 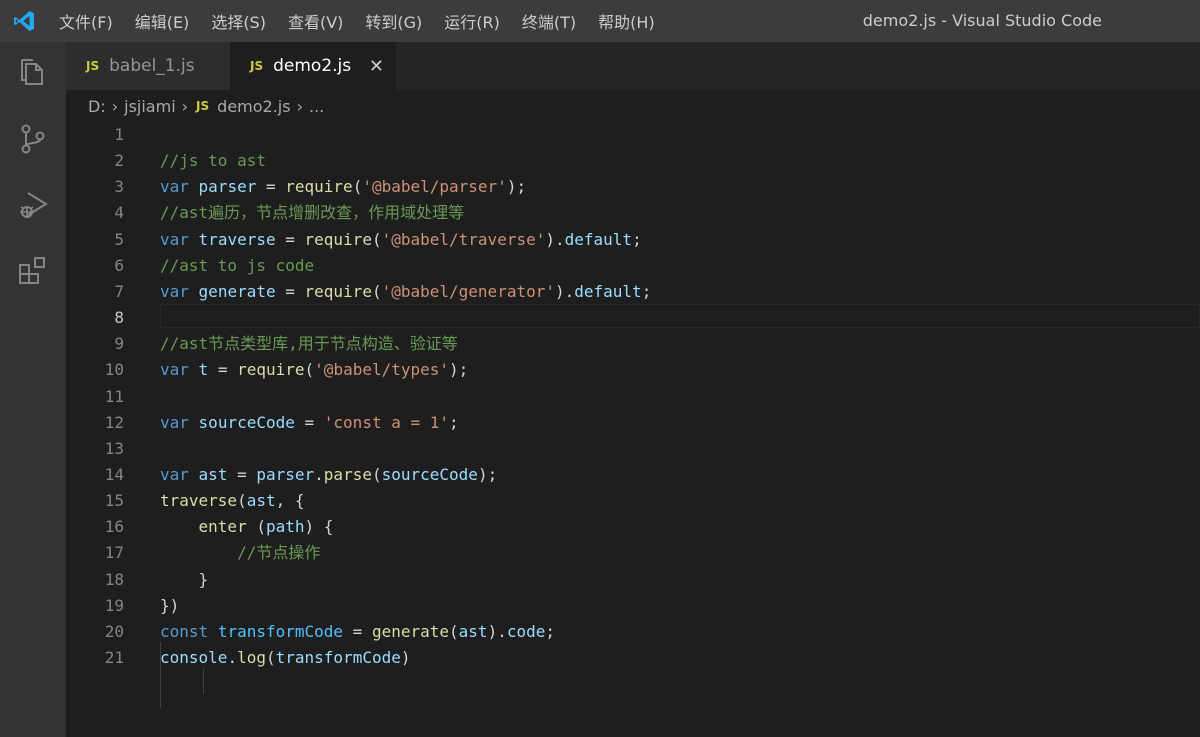 What do you see at coordinates (33, 205) in the screenshot?
I see `run-debug-icon` at bounding box center [33, 205].